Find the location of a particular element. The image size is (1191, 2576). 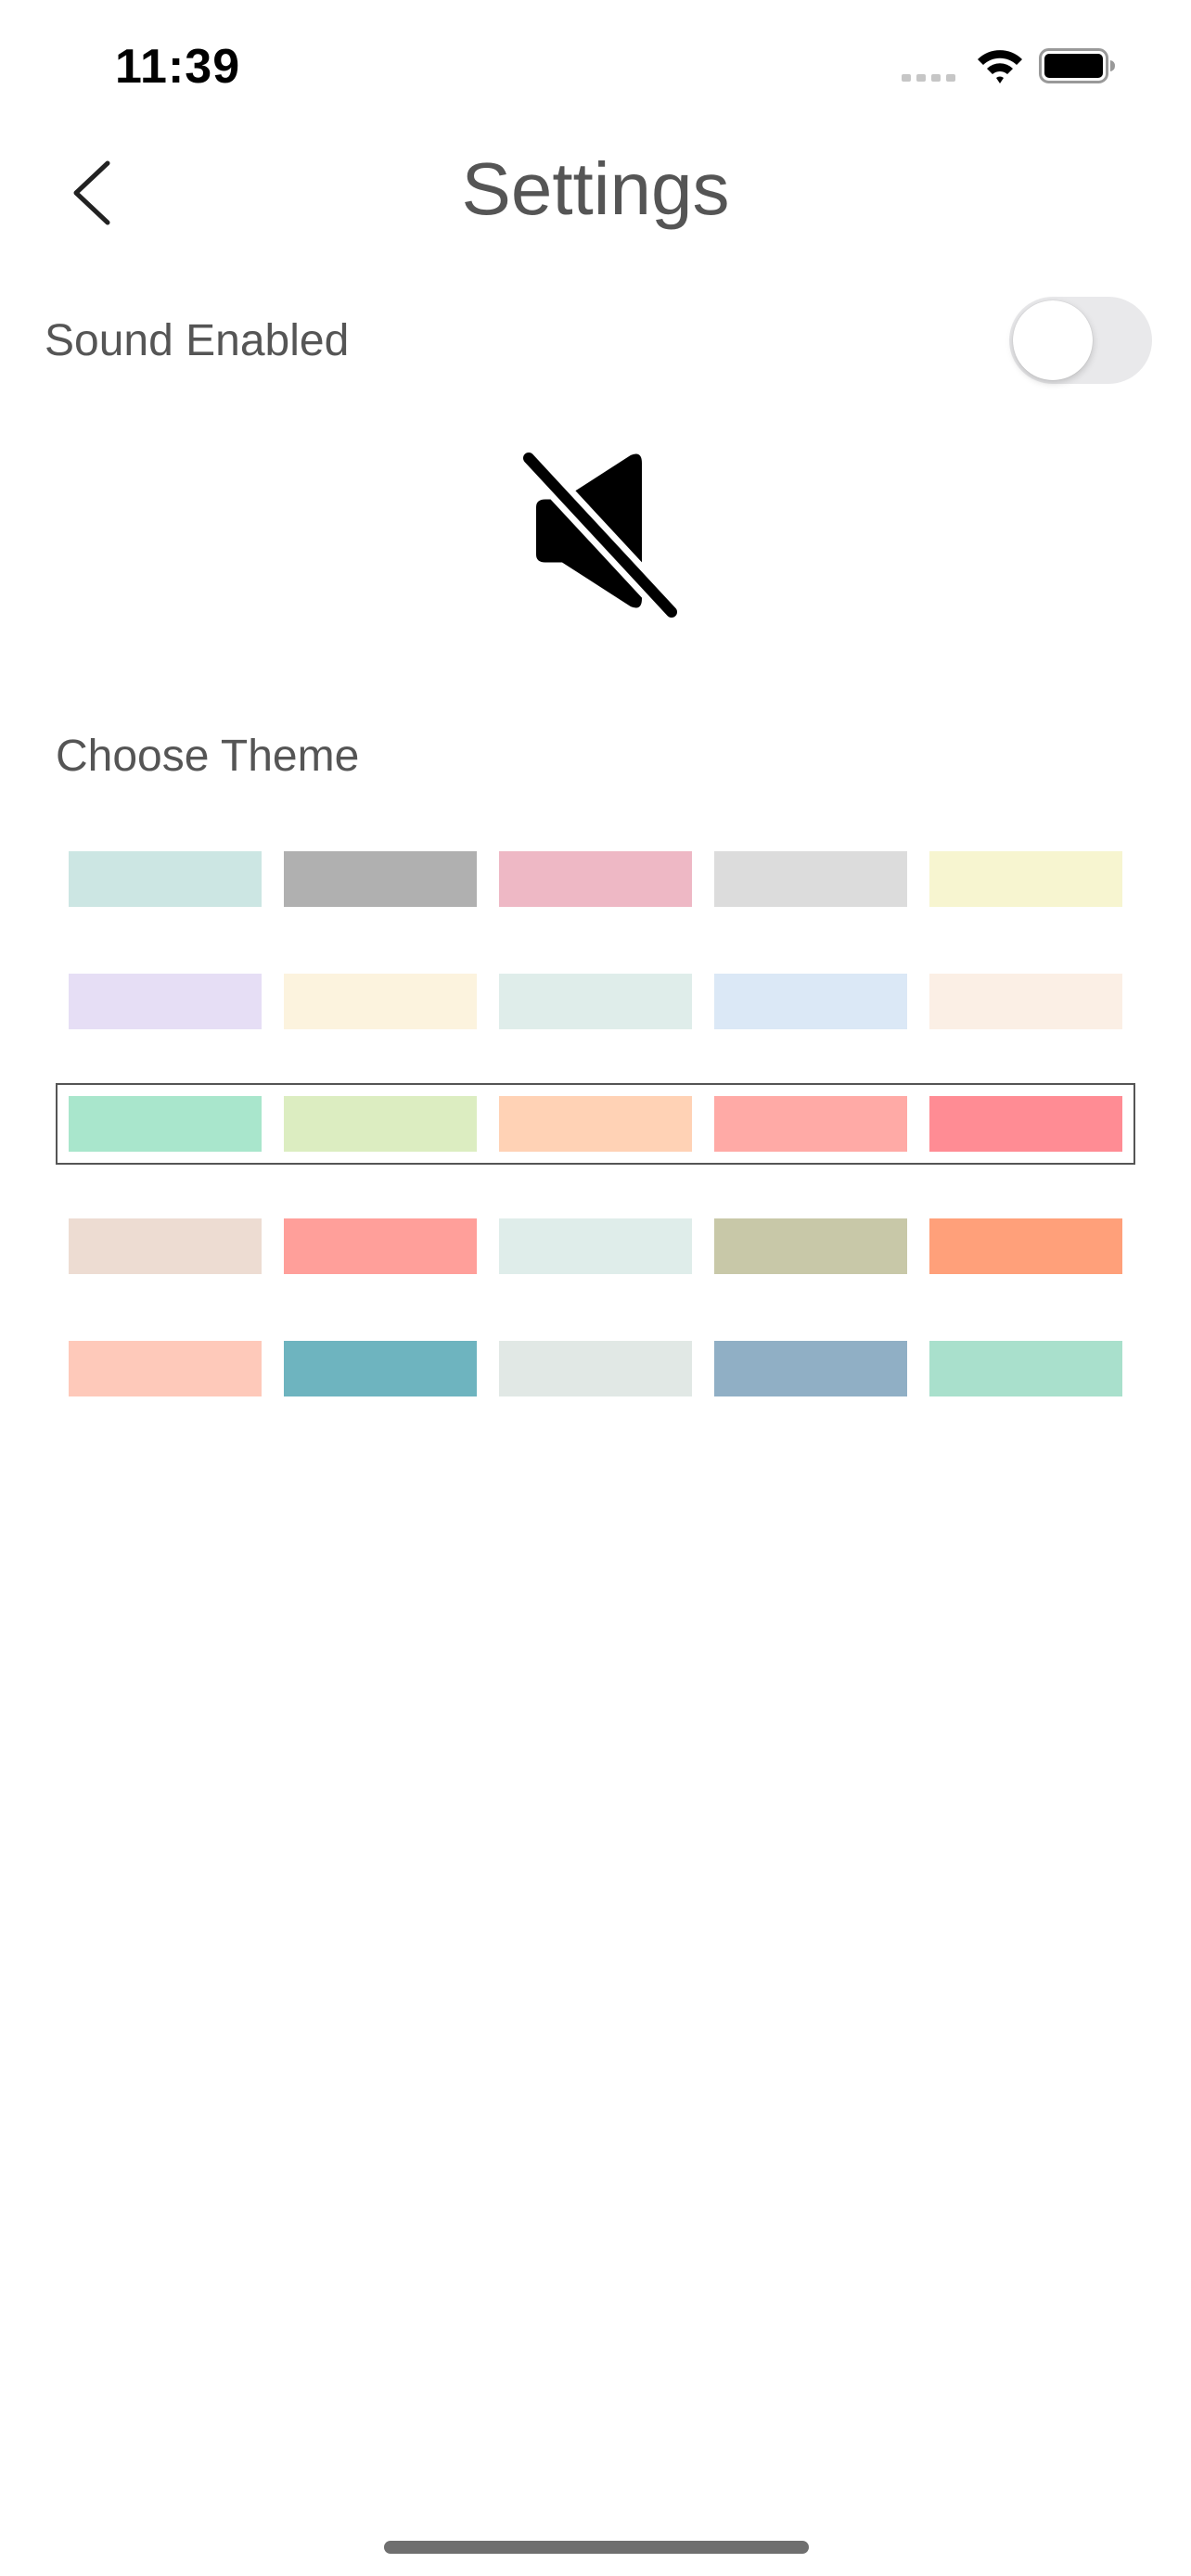

sound-enabled-toggle is located at coordinates (1080, 341).